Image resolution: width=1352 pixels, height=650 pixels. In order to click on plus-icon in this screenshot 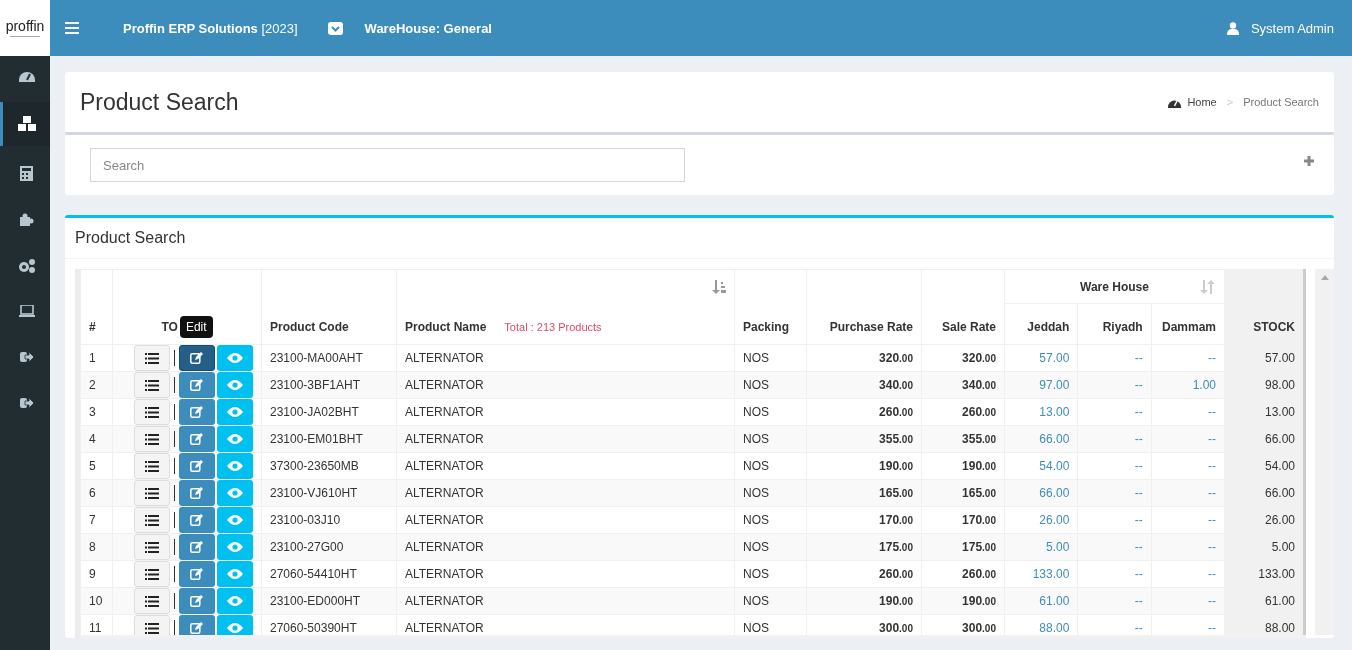, I will do `click(1309, 161)`.